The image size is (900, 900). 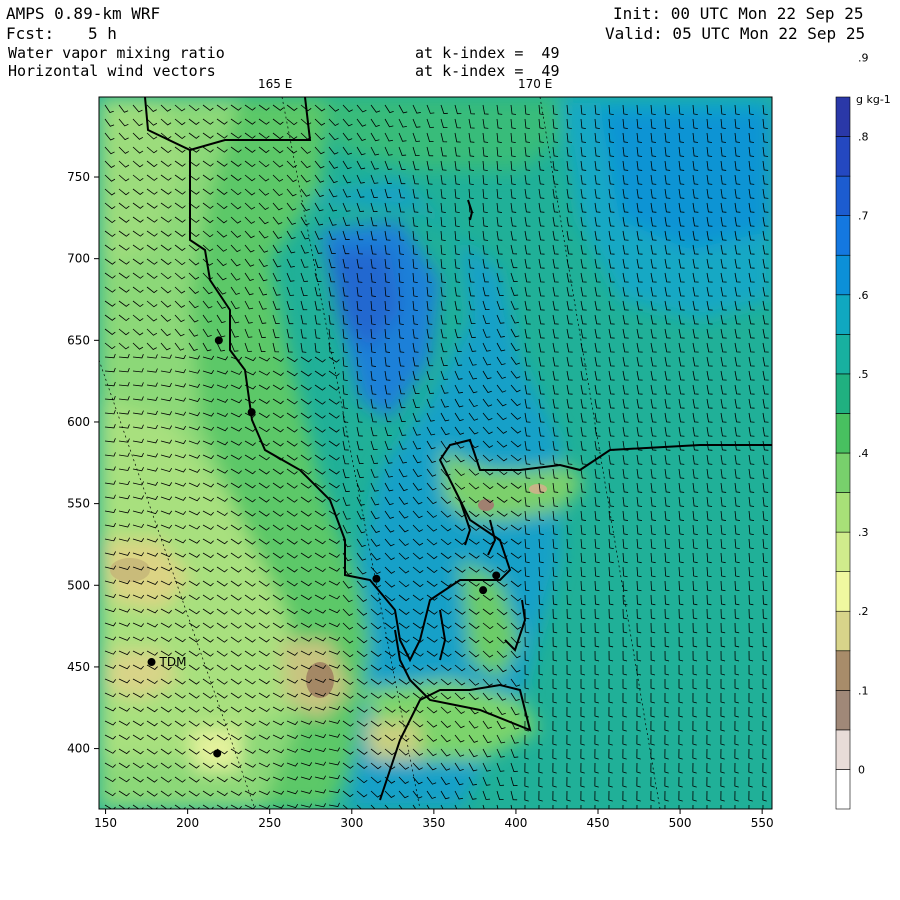 I want to click on colorbar-label: .5, so click(x=863, y=374).